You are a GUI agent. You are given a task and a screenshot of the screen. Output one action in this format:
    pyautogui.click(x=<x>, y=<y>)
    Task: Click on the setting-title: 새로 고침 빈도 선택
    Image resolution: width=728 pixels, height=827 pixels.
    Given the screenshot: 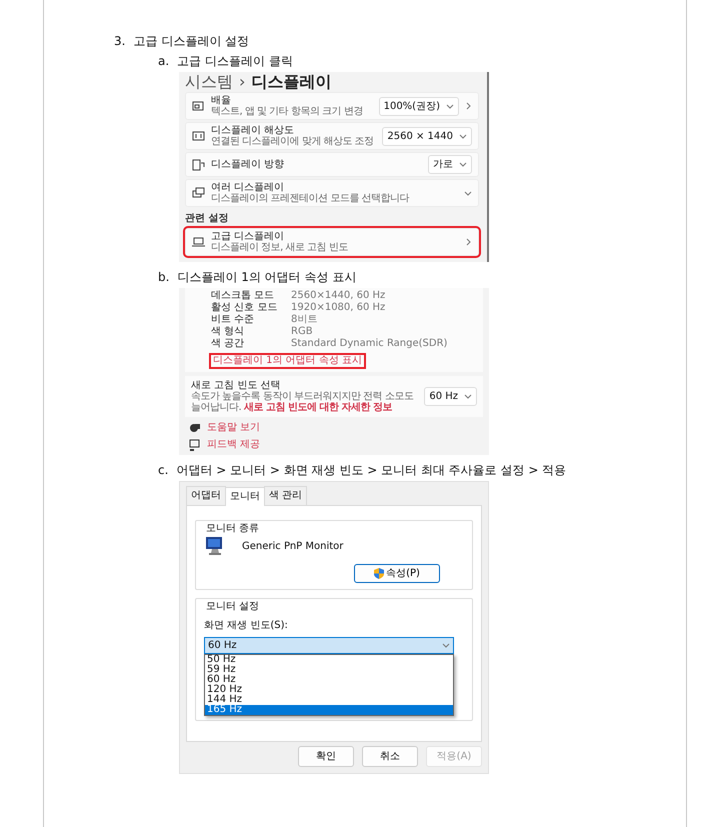 What is the action you would take?
    pyautogui.click(x=236, y=385)
    